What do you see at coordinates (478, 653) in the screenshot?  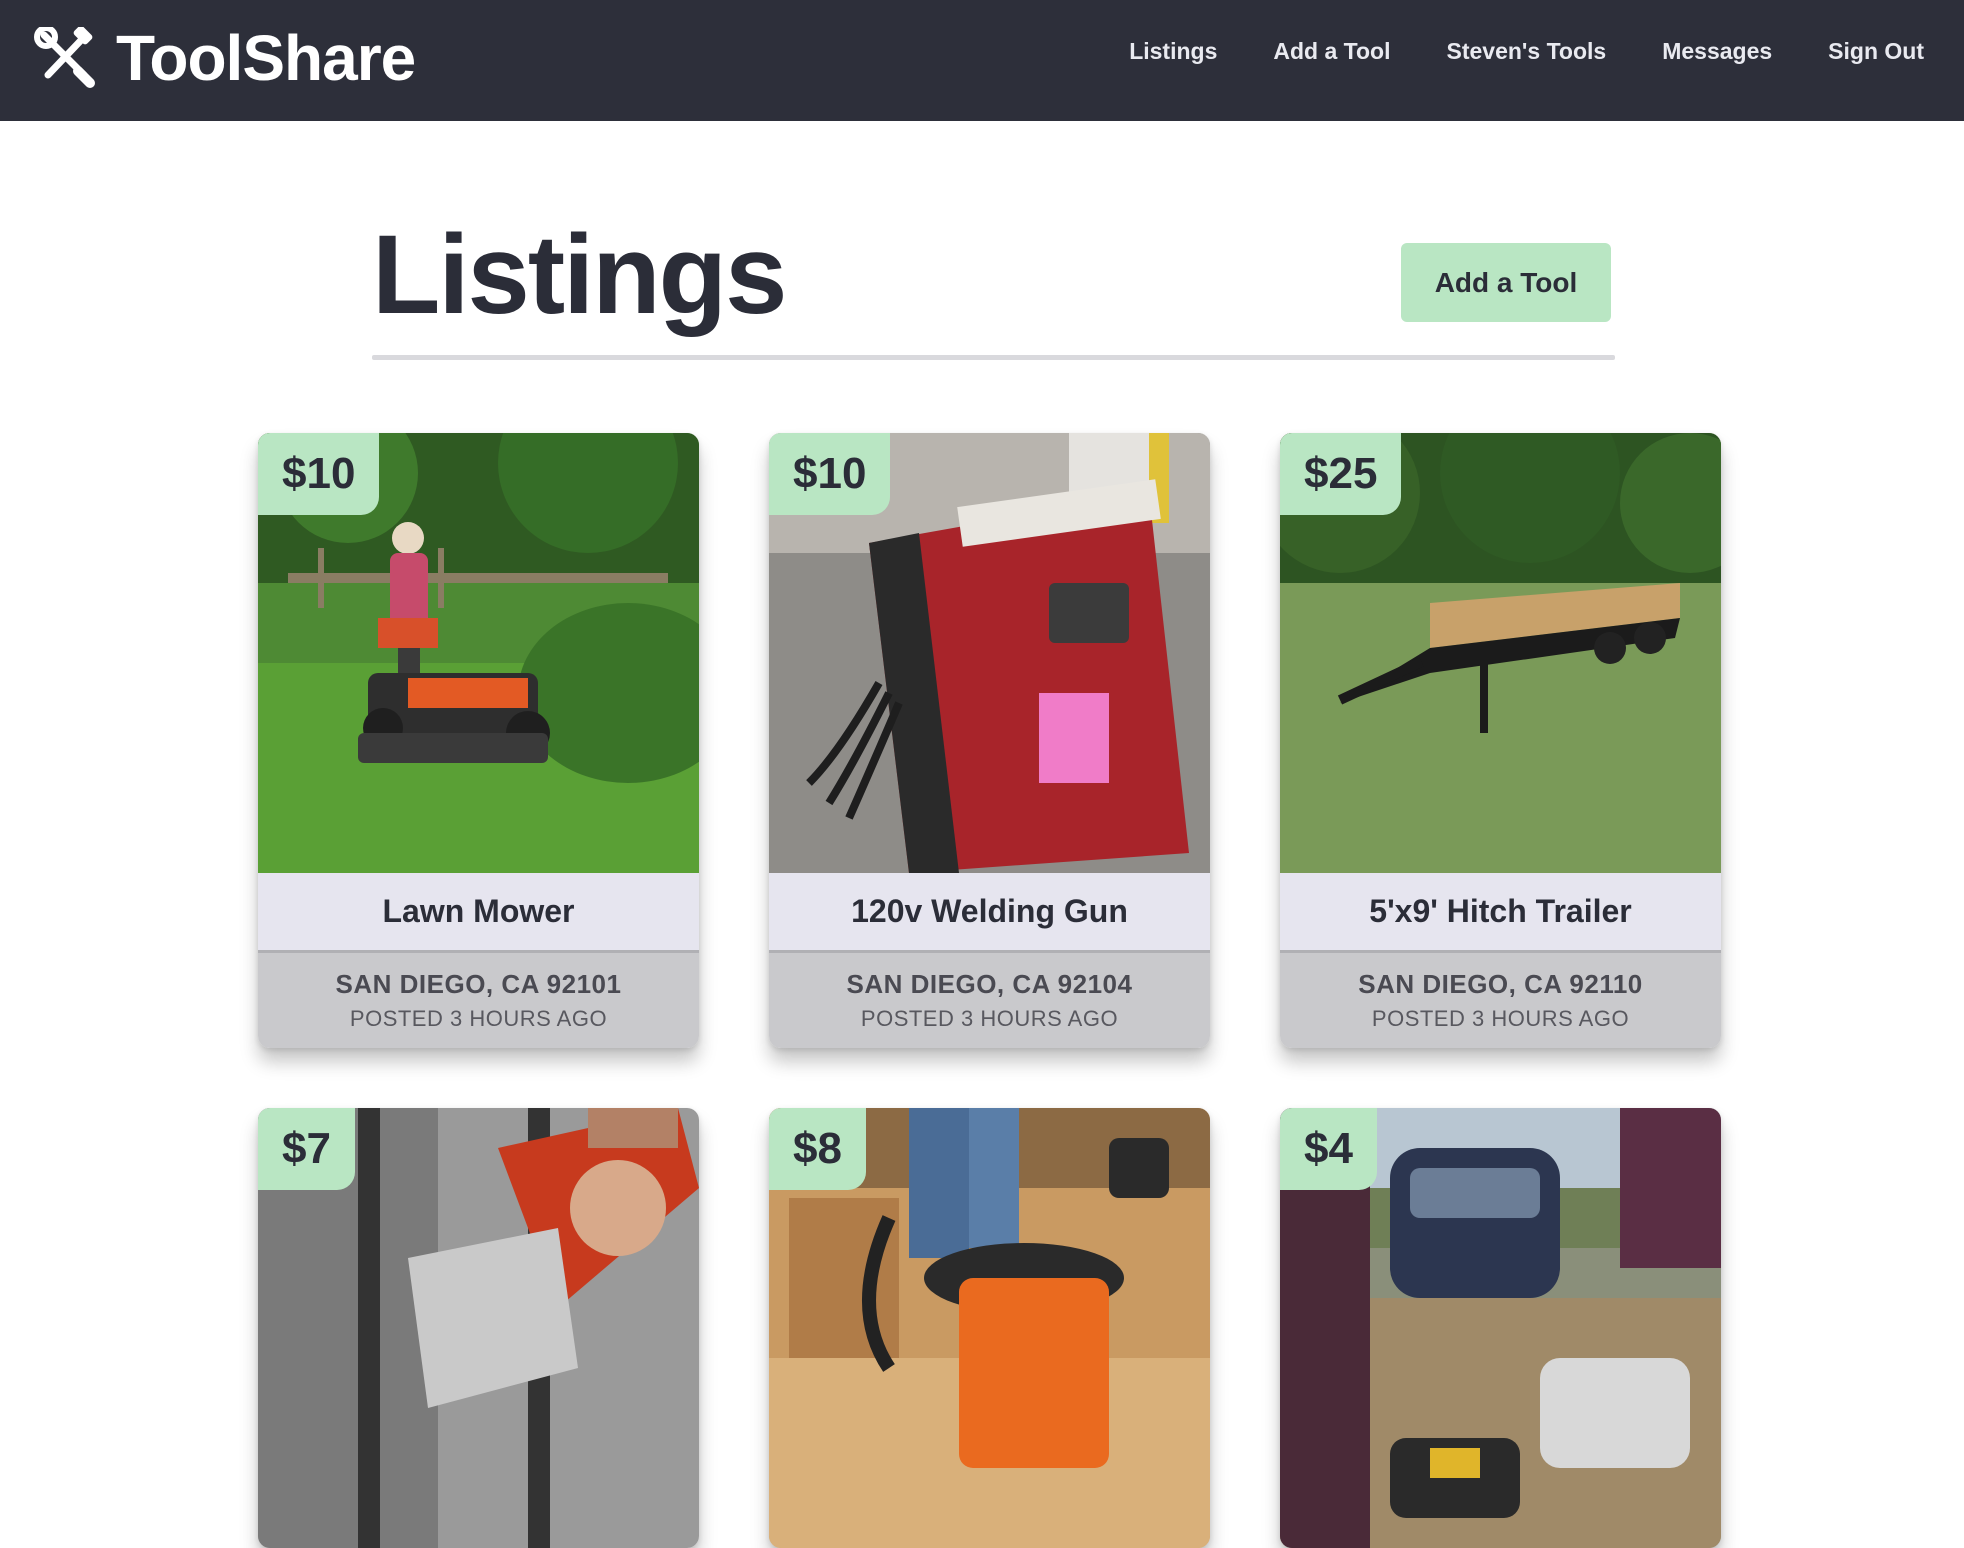 I see `listing-image-lawn-mower: $10` at bounding box center [478, 653].